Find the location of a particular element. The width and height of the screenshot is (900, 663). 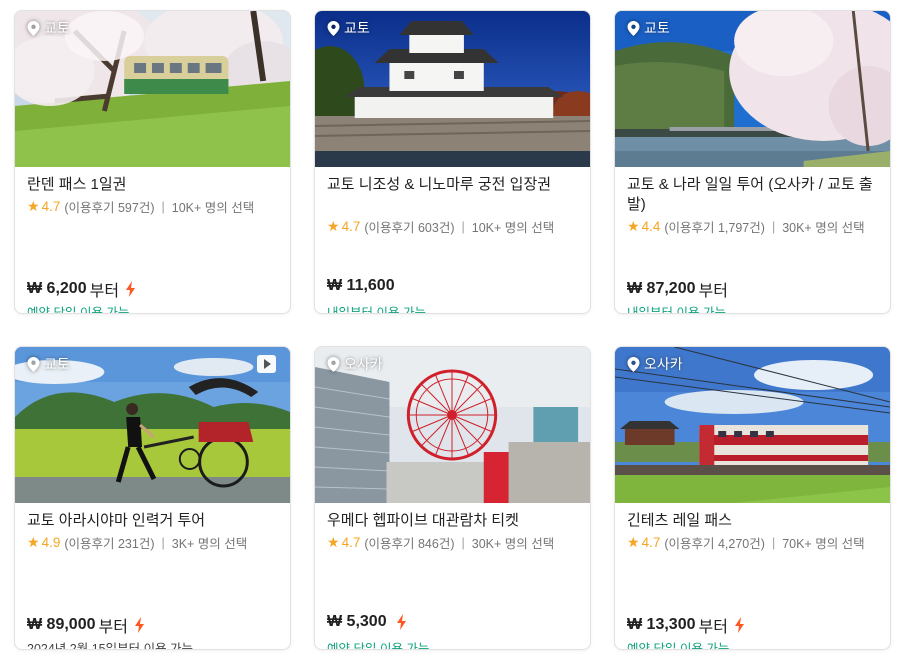

rating-row: ★ 4.7 (이용후기 597건) | 10K+ 명의 선택 is located at coordinates (153, 206).